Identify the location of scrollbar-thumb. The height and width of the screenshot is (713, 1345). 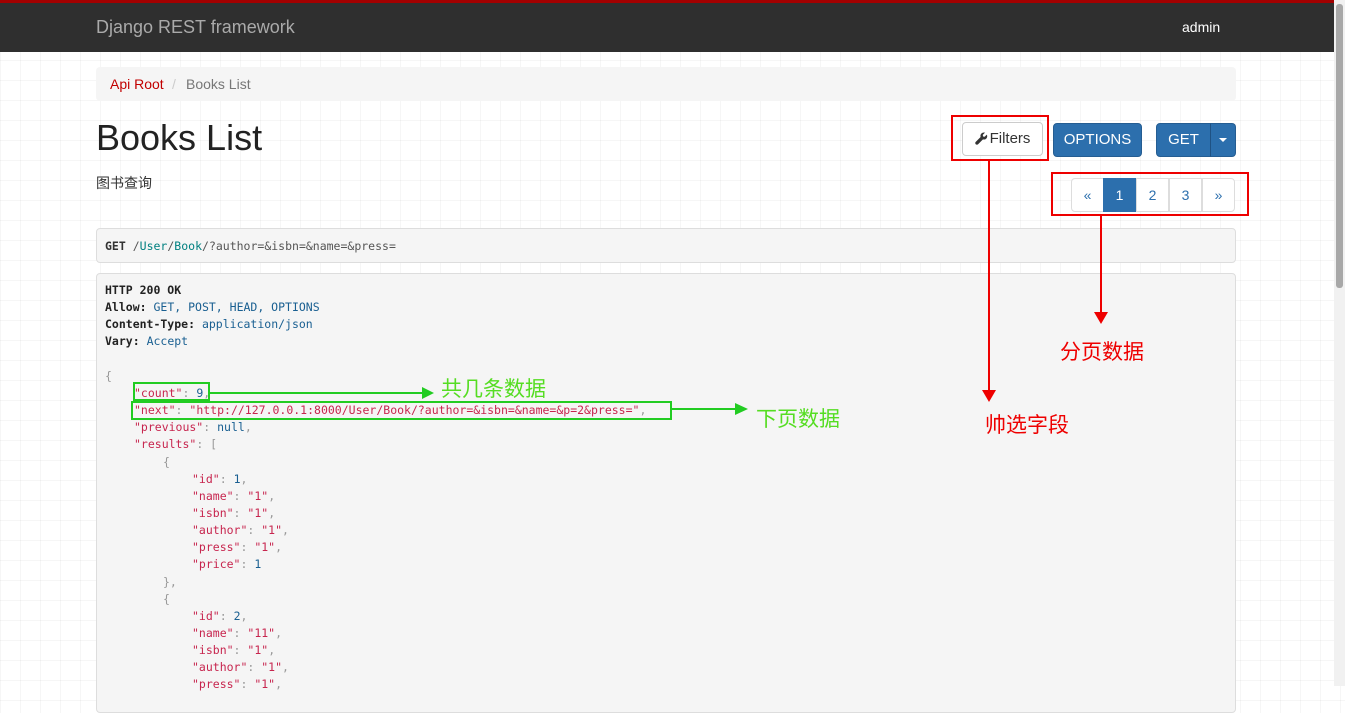
(1339, 146).